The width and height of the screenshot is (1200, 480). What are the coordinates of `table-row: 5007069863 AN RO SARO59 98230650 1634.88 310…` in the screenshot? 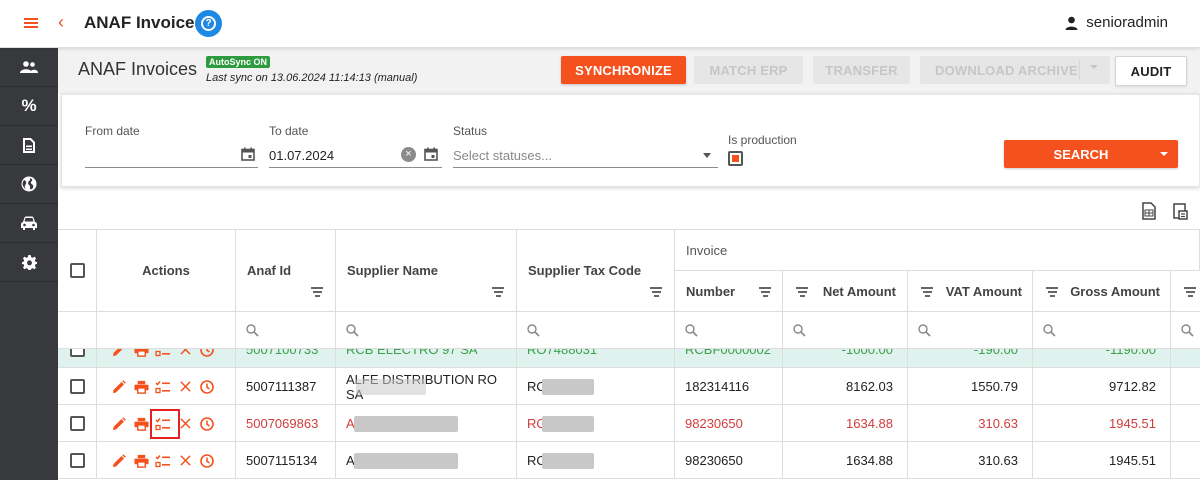 It's located at (629, 423).